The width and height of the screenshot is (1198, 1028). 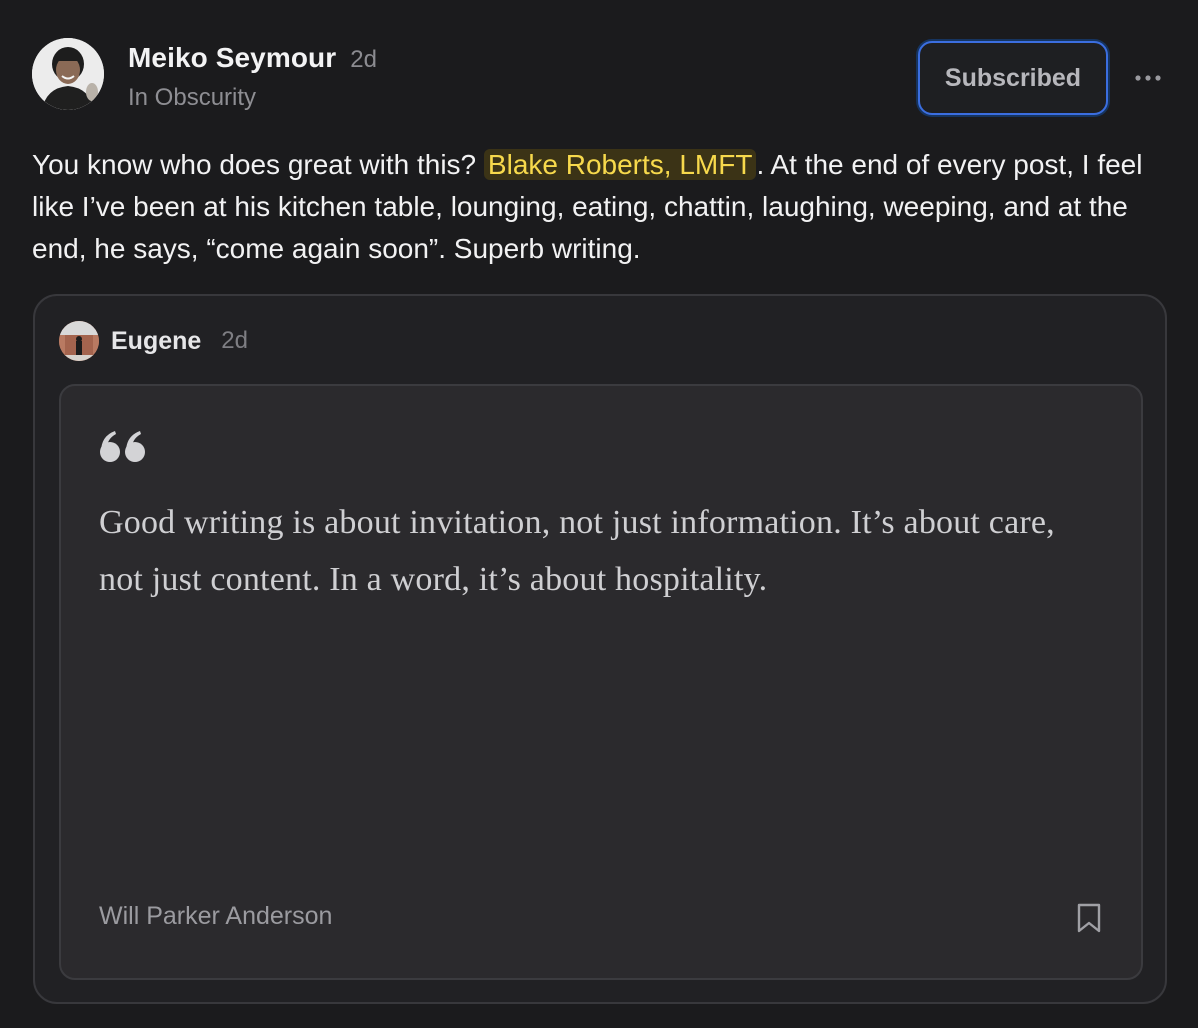 I want to click on more-options-button, so click(x=1148, y=78).